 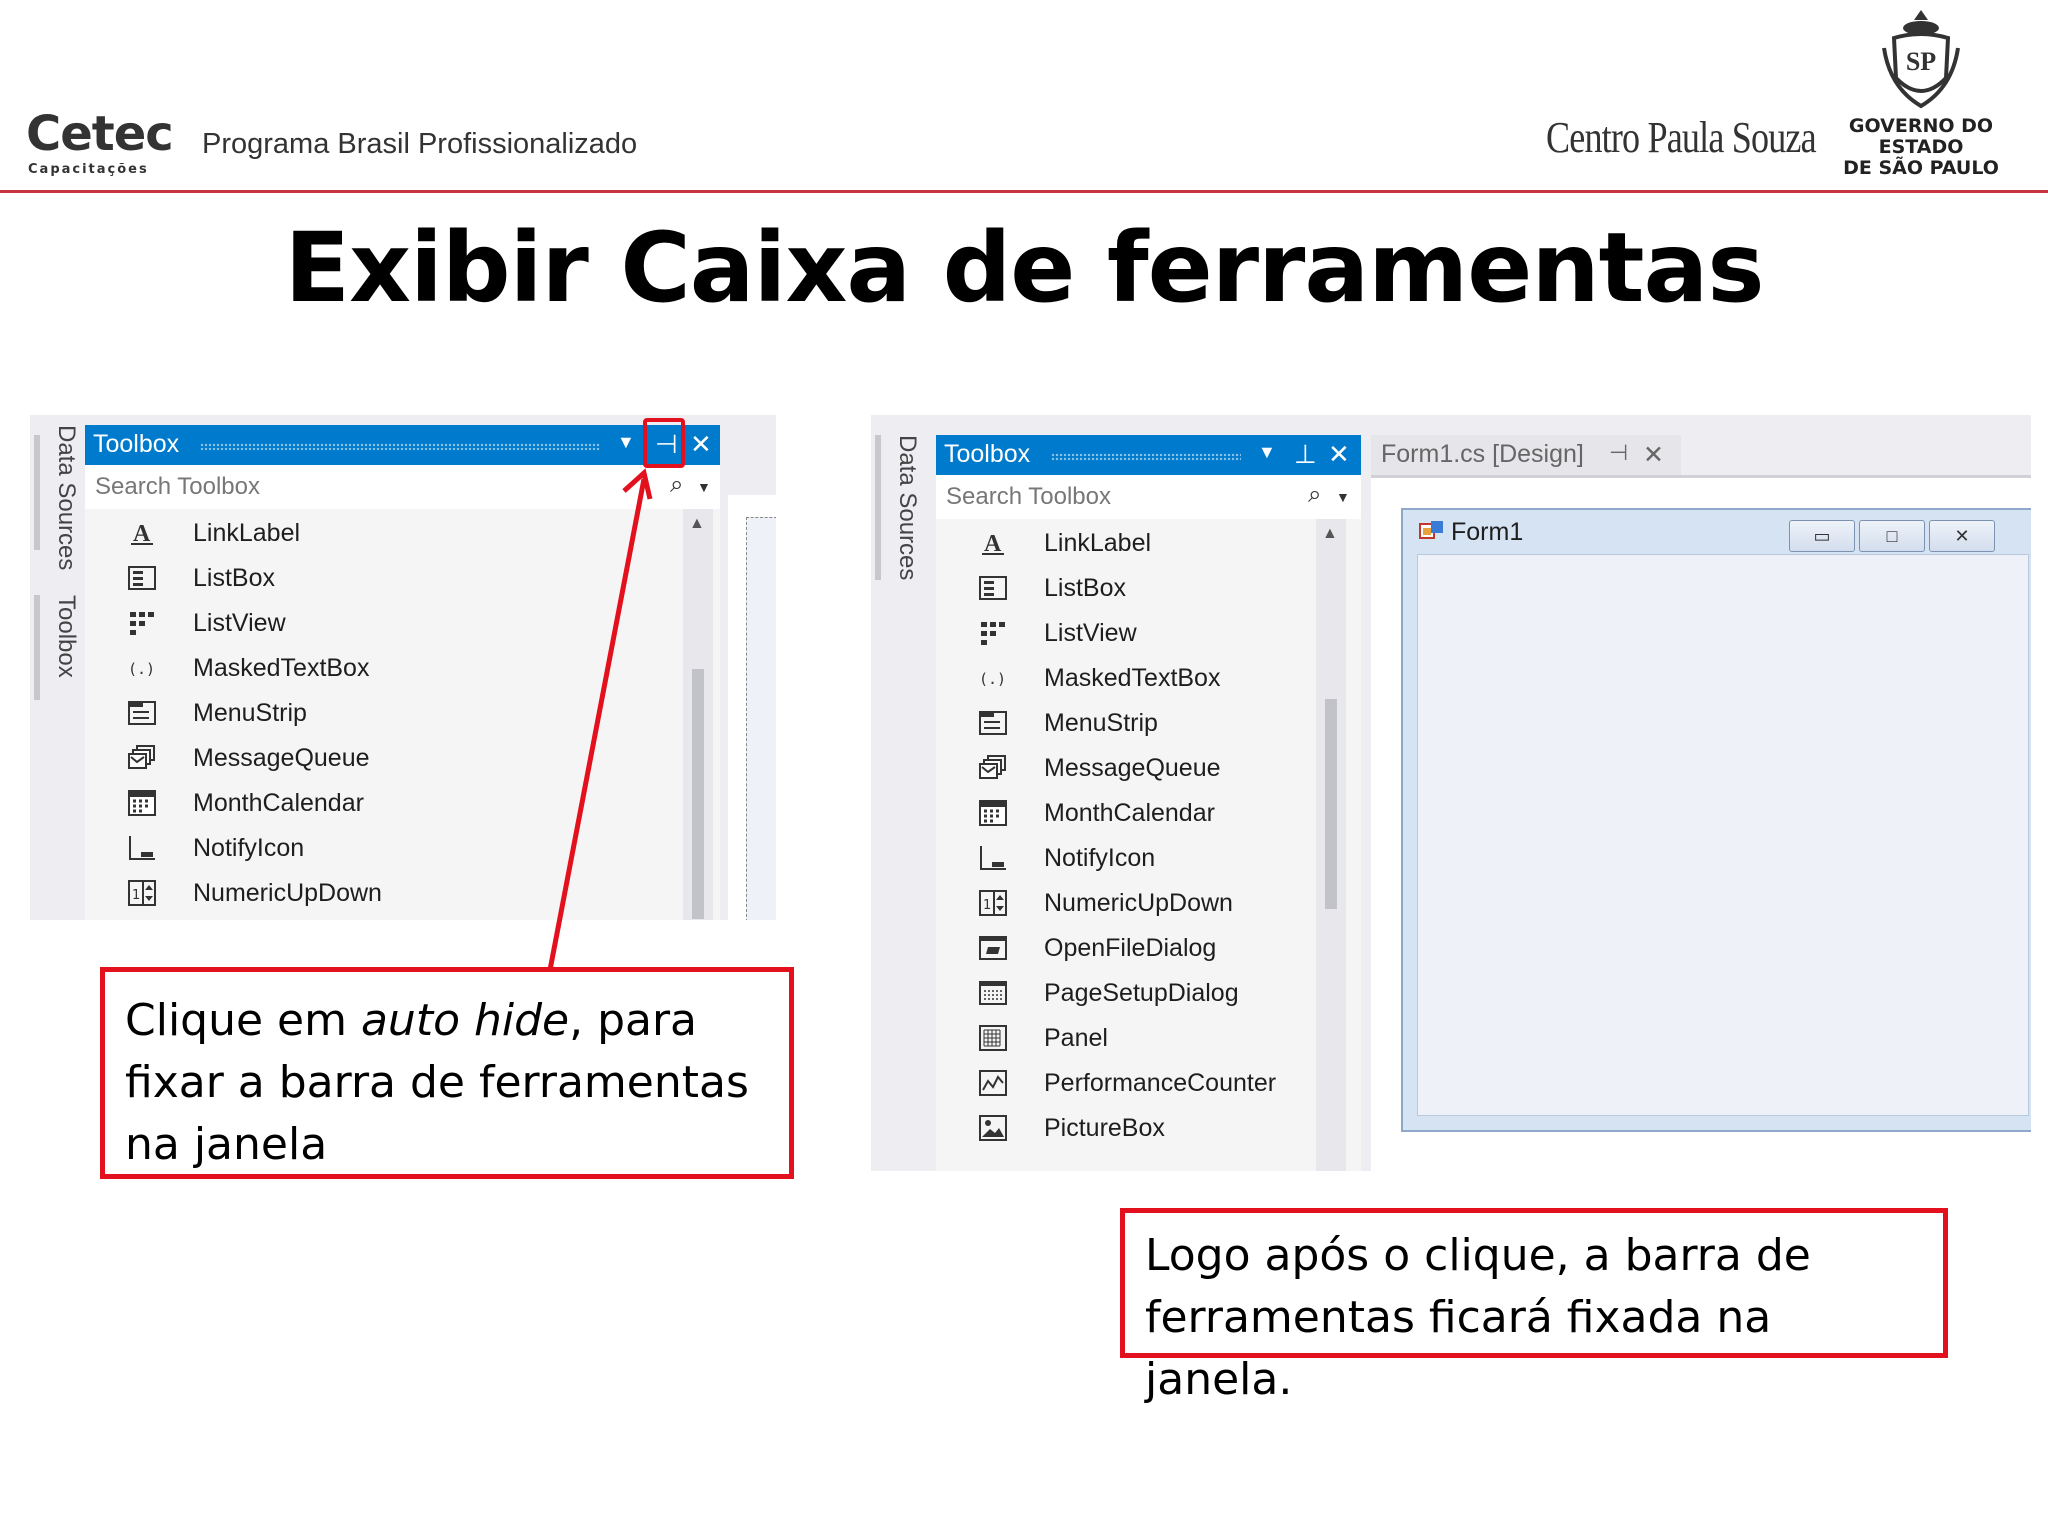 I want to click on toolbox-item-performancecounter: PerformanceCounter, so click(x=1126, y=1085).